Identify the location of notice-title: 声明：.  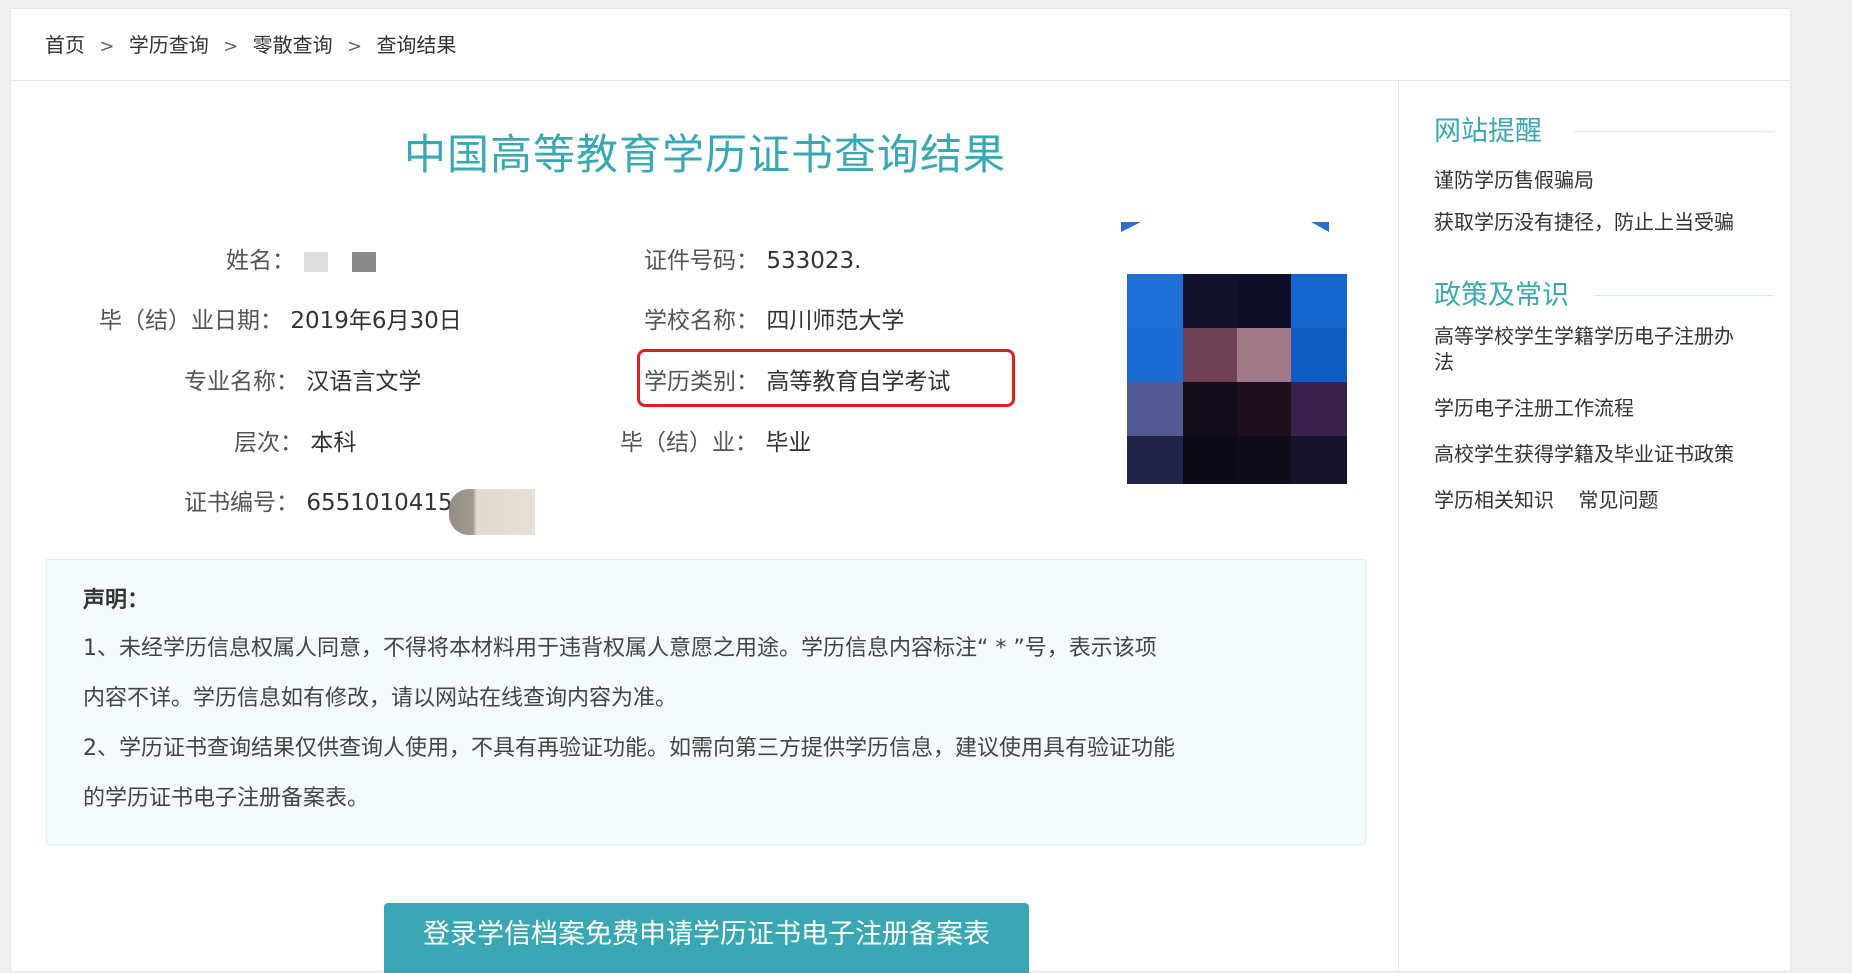
(116, 600).